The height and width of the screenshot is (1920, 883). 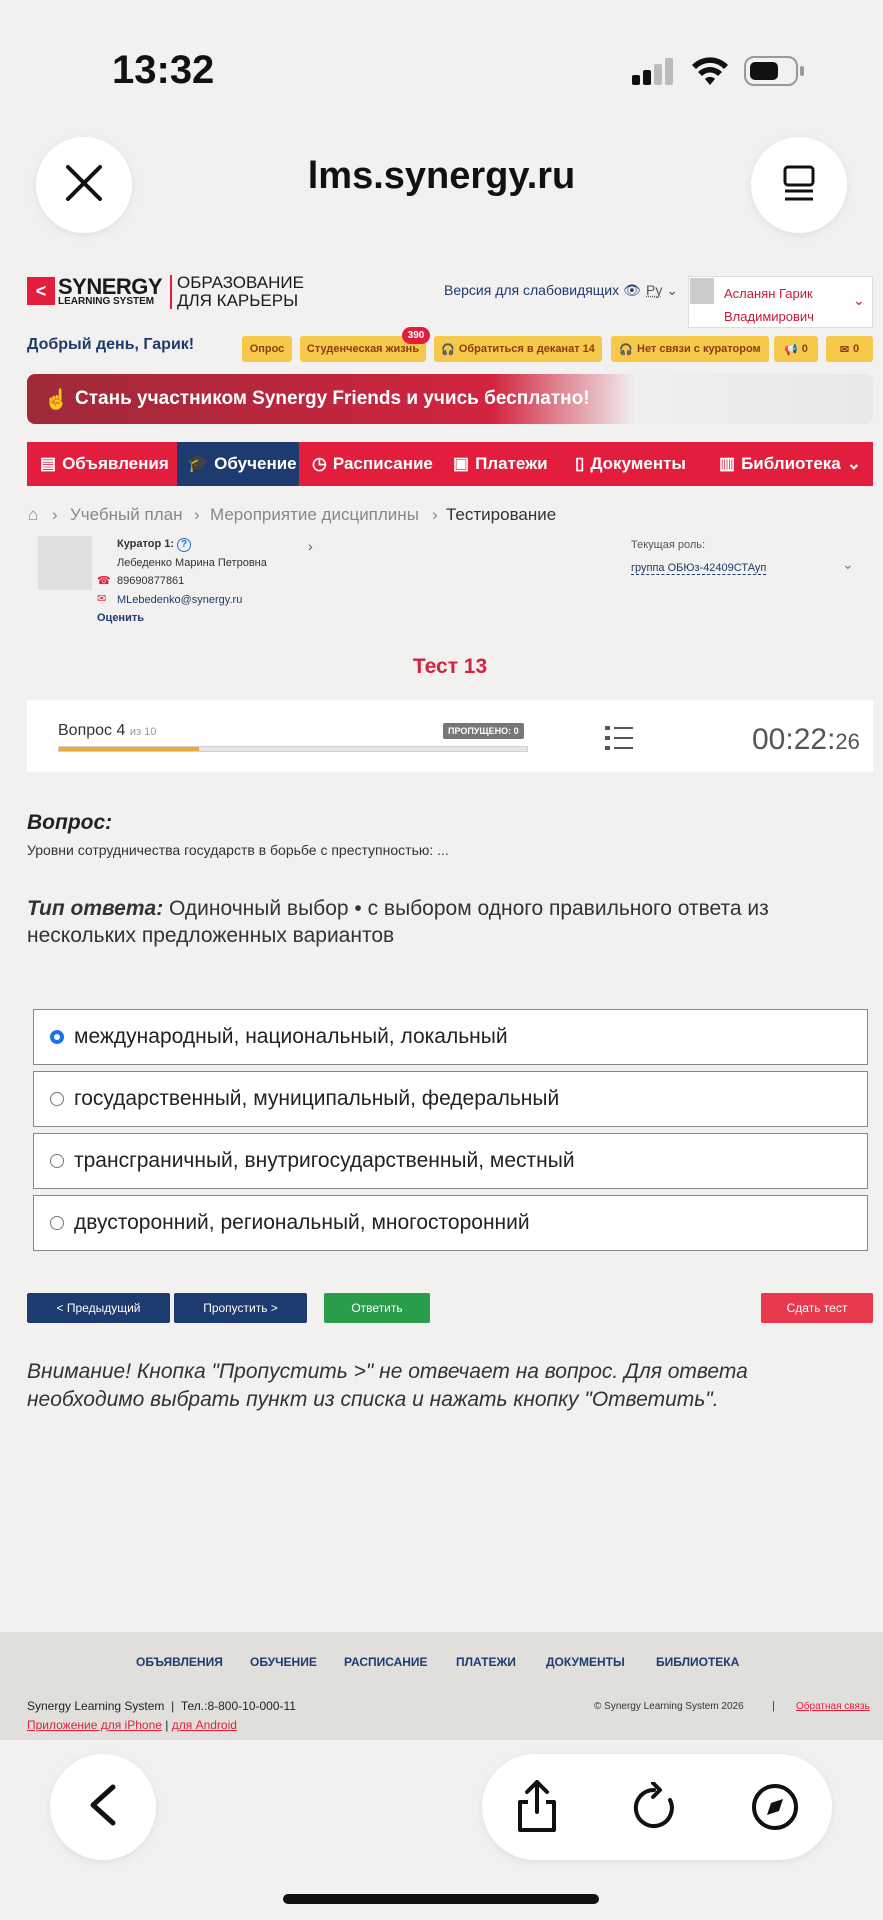 What do you see at coordinates (859, 300) in the screenshot?
I see `user-chevron-icon: ⌄` at bounding box center [859, 300].